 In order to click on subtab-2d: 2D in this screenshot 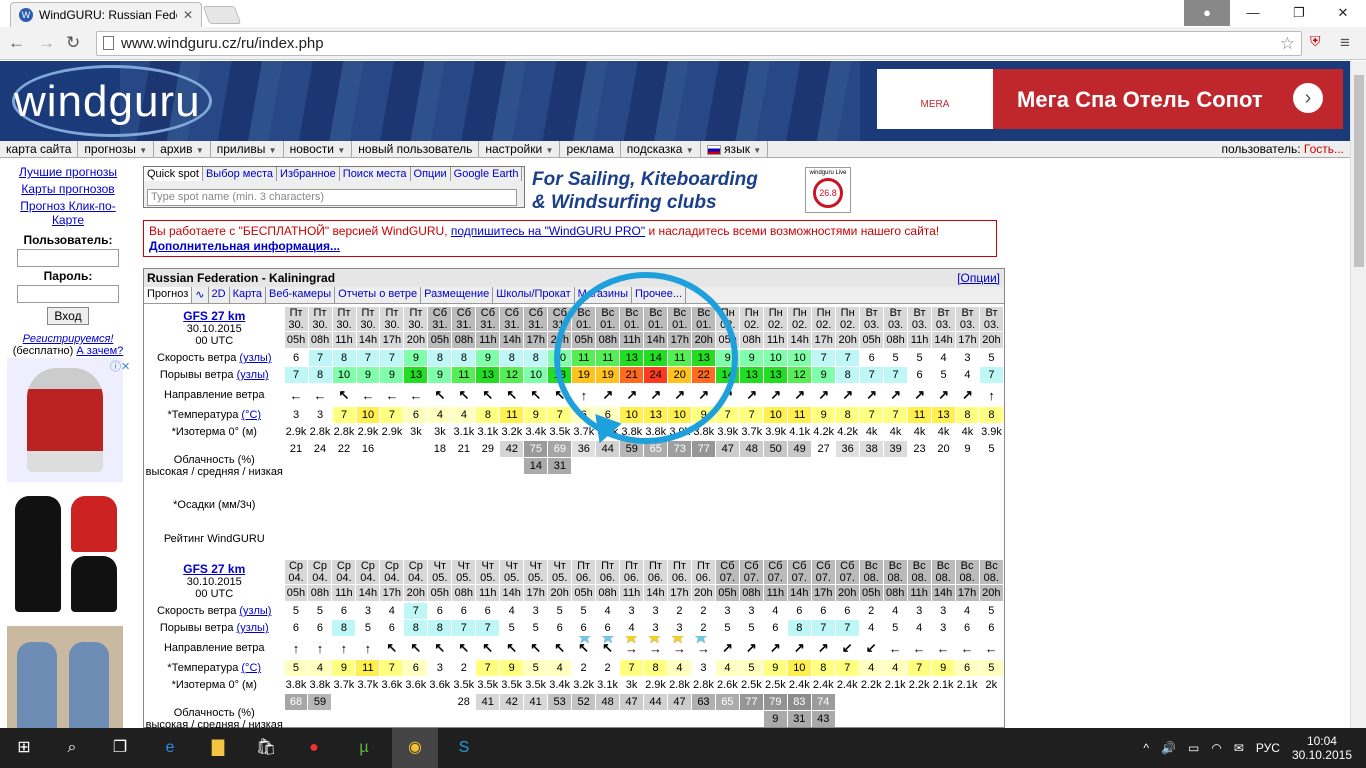, I will do `click(219, 295)`.